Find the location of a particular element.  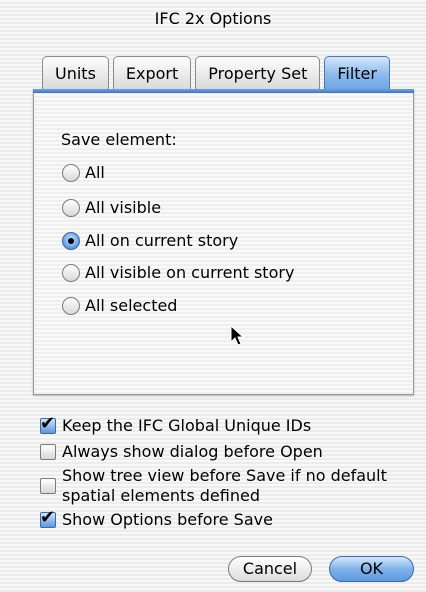

tab-export: Export is located at coordinates (152, 73).